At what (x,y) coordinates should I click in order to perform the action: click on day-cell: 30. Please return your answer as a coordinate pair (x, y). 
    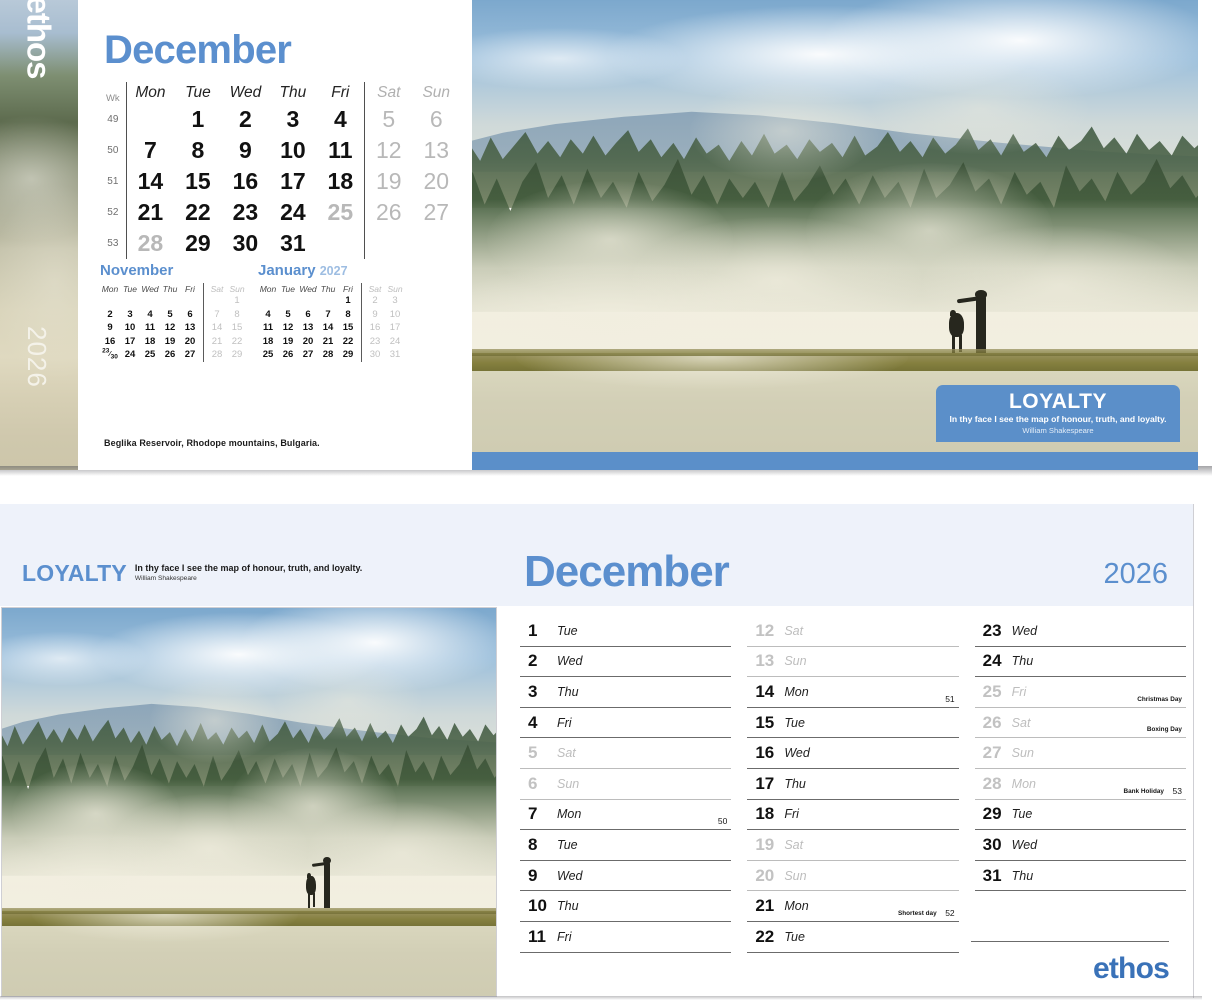
    Looking at the image, I should click on (246, 243).